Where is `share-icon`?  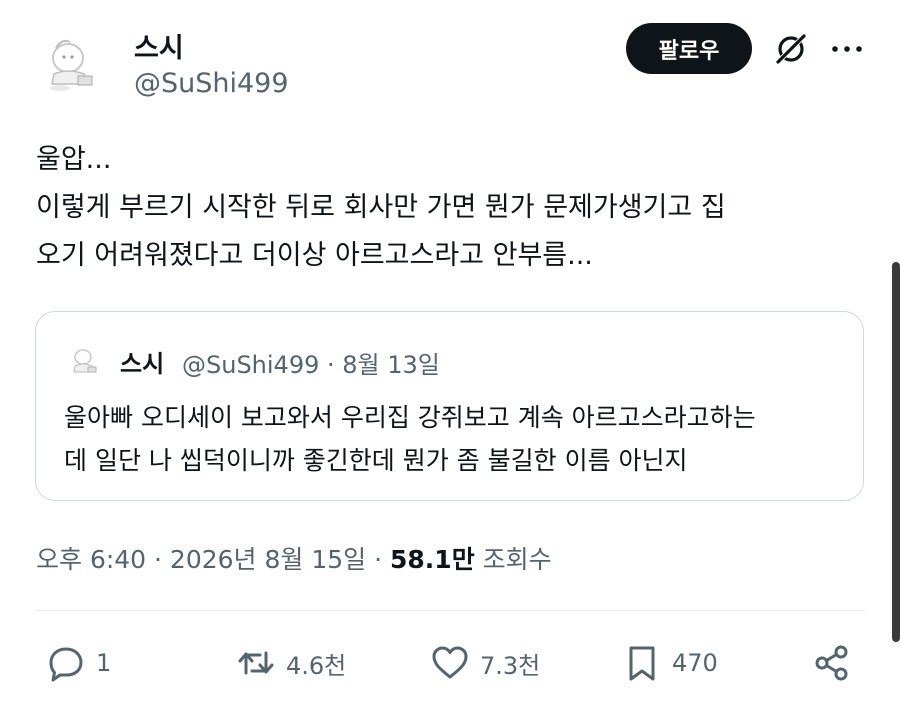
share-icon is located at coordinates (831, 663).